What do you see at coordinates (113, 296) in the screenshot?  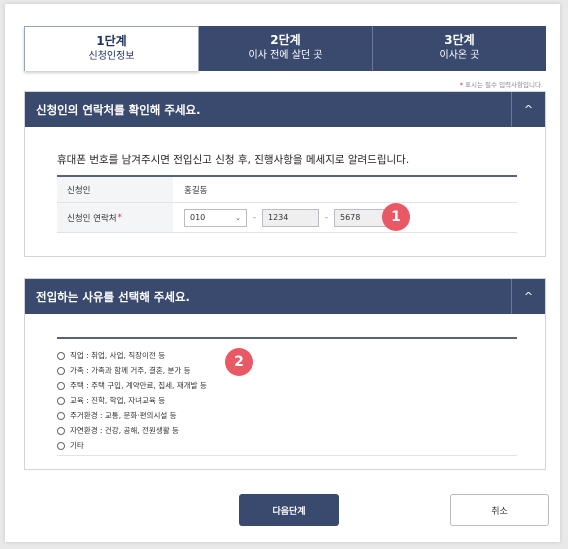 I see `reason-section-title: 전입하는 사유를 선택해 주세요.` at bounding box center [113, 296].